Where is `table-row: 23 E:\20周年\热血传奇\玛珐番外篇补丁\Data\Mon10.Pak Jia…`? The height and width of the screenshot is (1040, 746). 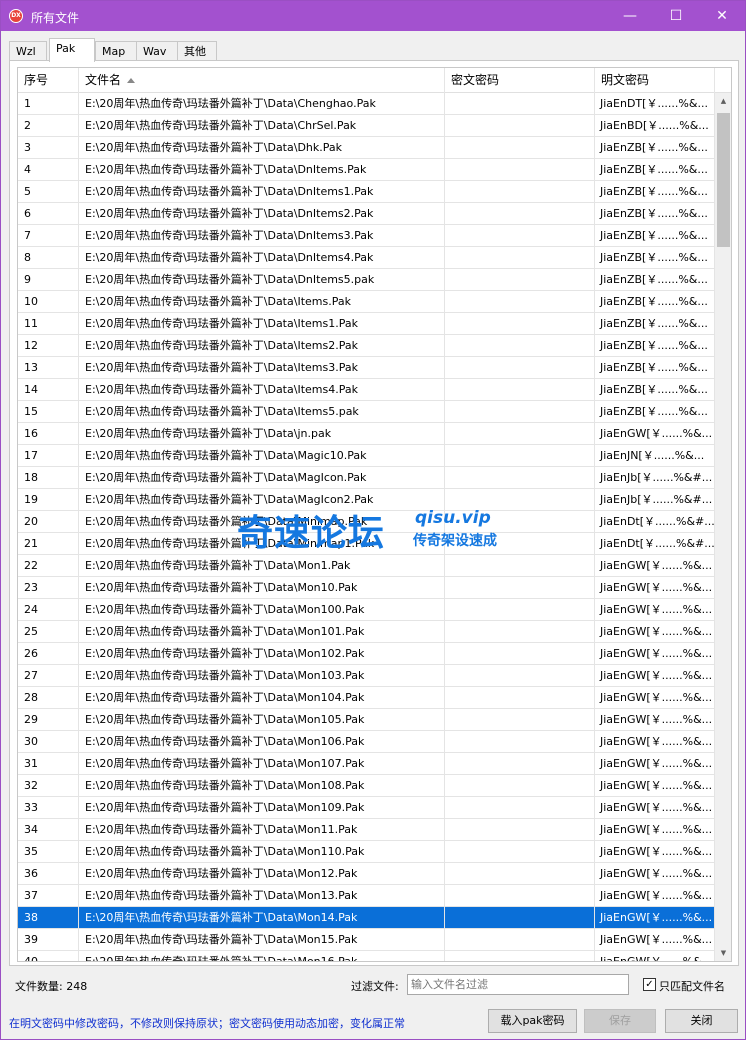 table-row: 23 E:\20周年\热血传奇\玛珐番外篇补丁\Data\Mon10.Pak Jia… is located at coordinates (366, 588).